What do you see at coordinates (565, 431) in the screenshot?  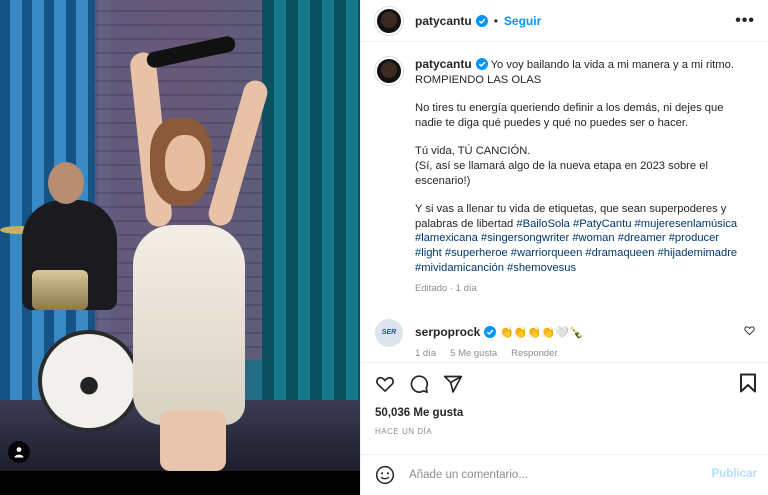 I see `post-time: HACE UN DÍA` at bounding box center [565, 431].